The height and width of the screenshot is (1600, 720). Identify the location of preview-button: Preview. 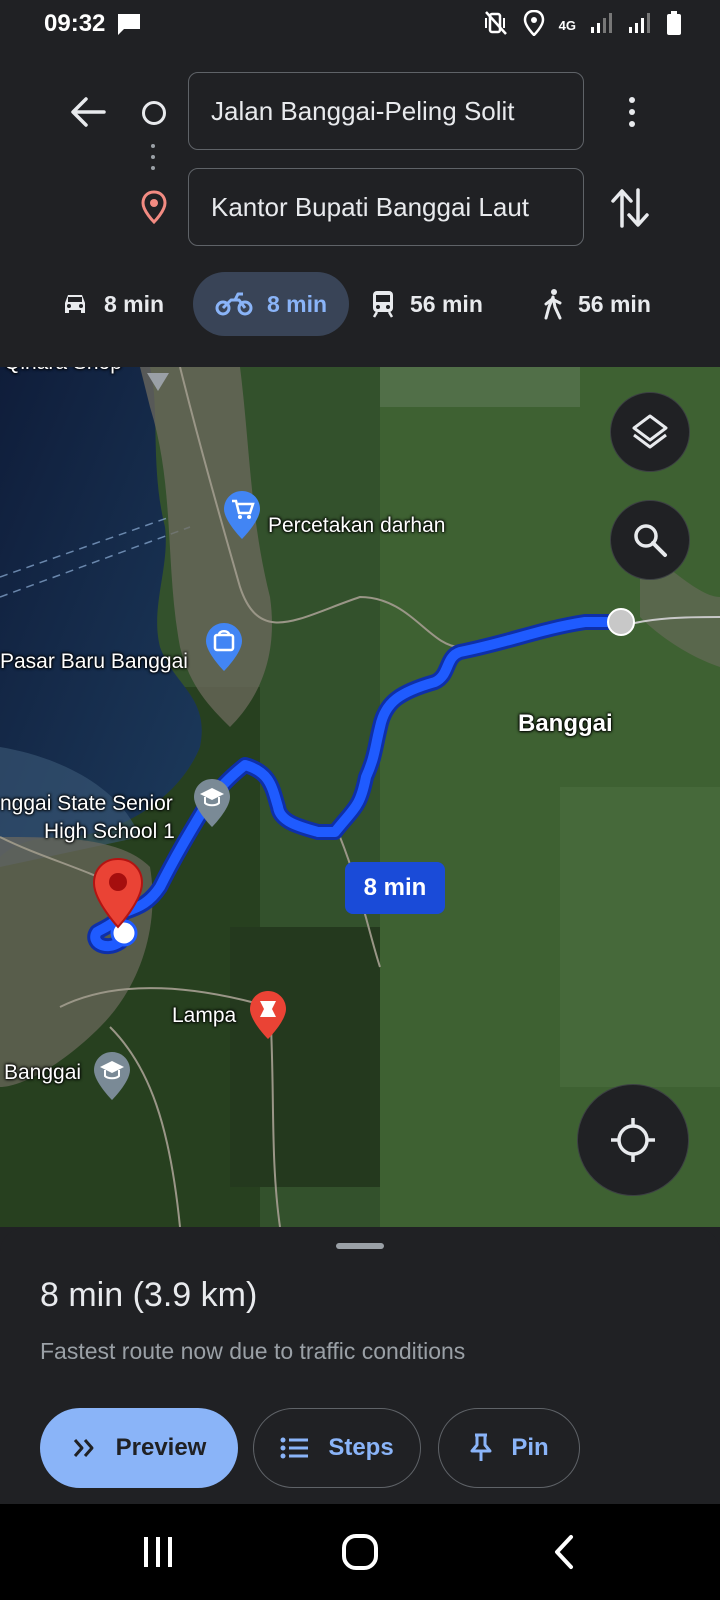
(139, 1448).